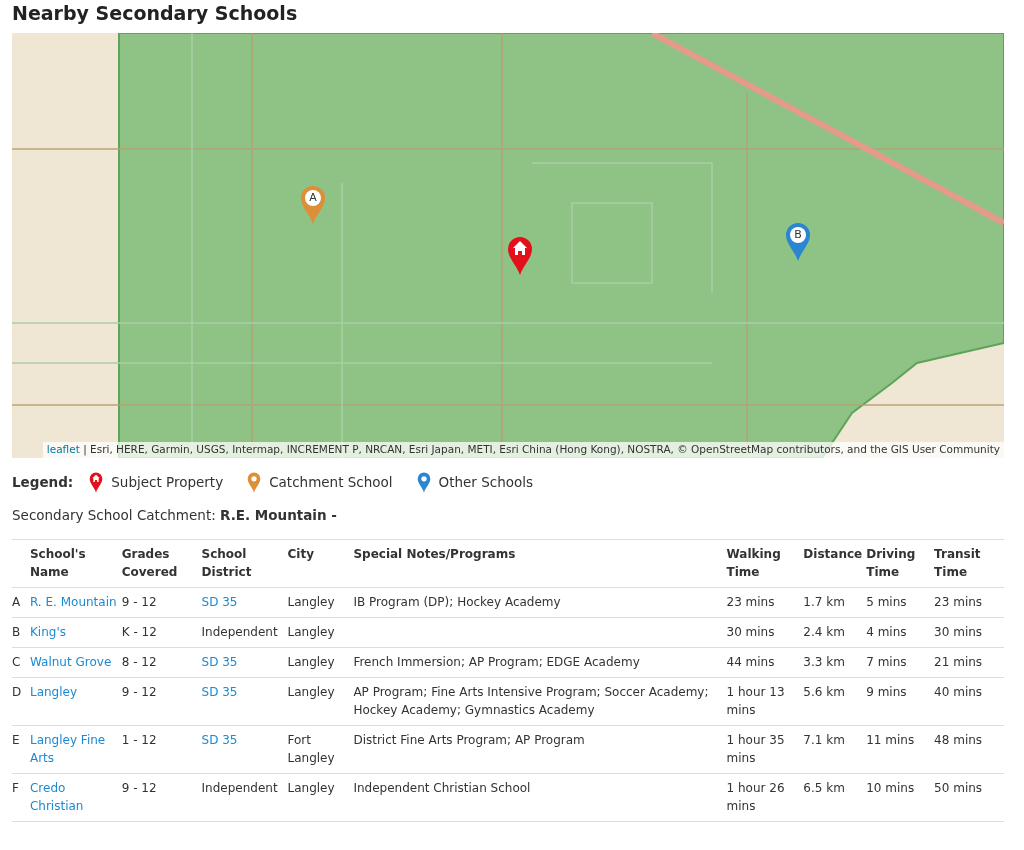 This screenshot has width=1024, height=850. Describe the element at coordinates (900, 632) in the screenshot. I see `table-cell: 4 mins` at that location.